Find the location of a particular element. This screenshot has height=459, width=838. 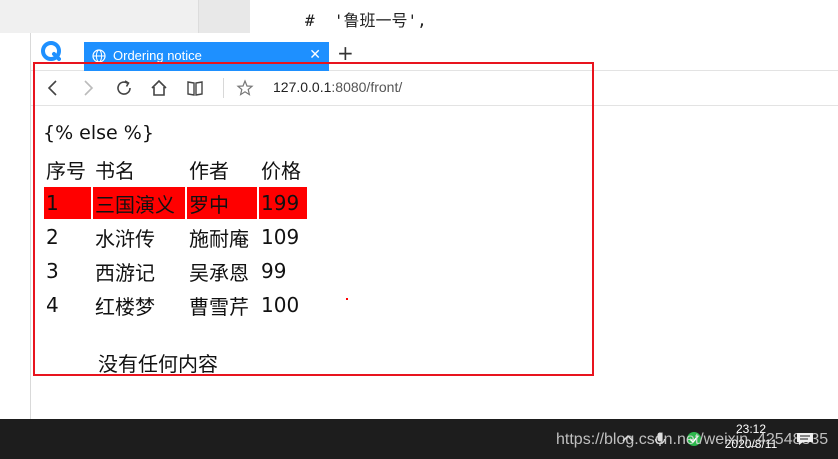

url-host: 127.0.0.1 is located at coordinates (302, 87).